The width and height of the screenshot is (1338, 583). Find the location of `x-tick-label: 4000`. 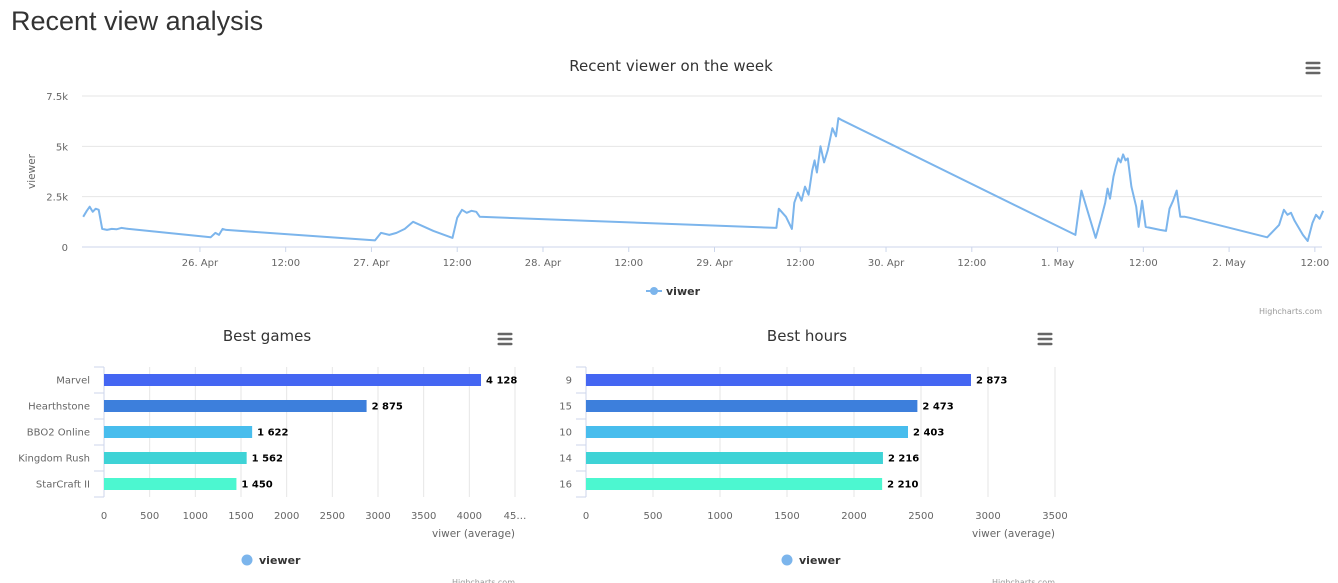

x-tick-label: 4000 is located at coordinates (469, 516).